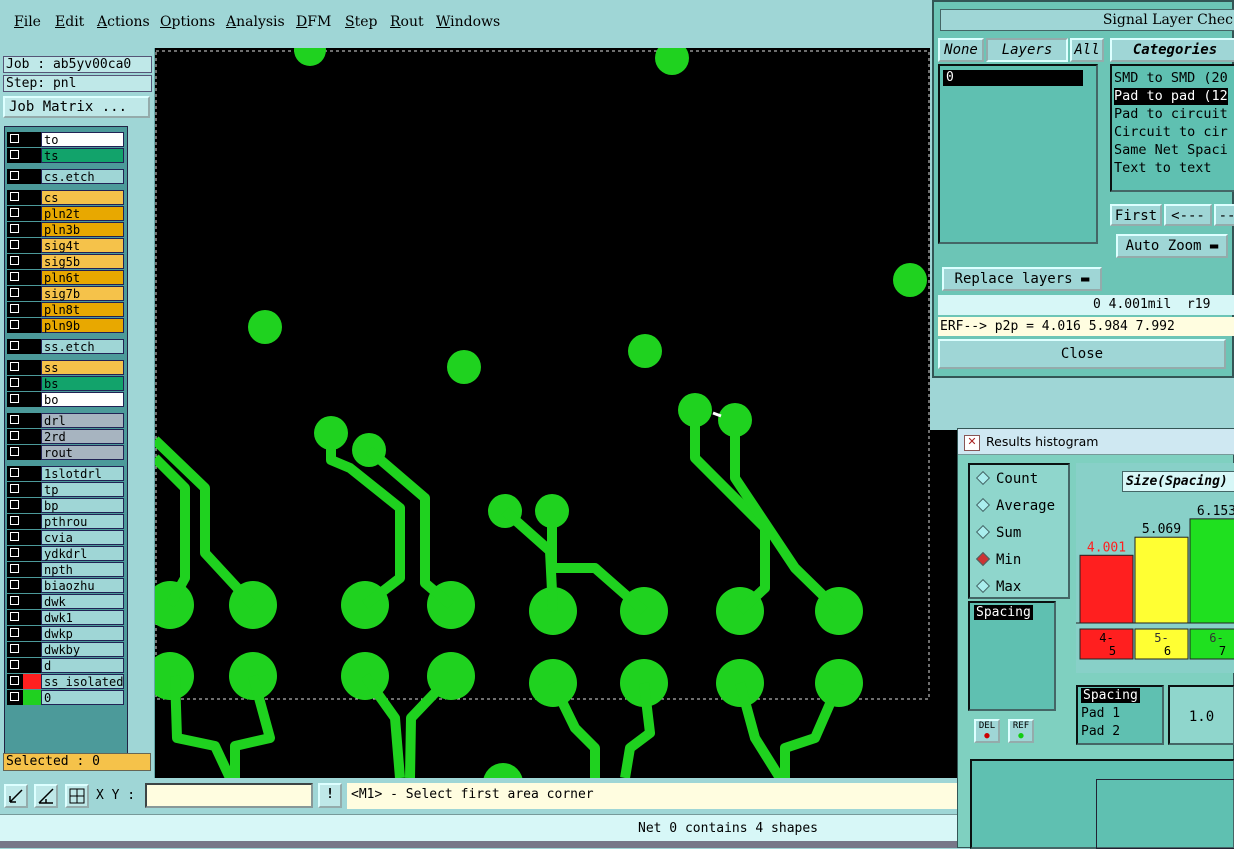 This screenshot has width=1234, height=849. I want to click on previous-button: <---, so click(1188, 215).